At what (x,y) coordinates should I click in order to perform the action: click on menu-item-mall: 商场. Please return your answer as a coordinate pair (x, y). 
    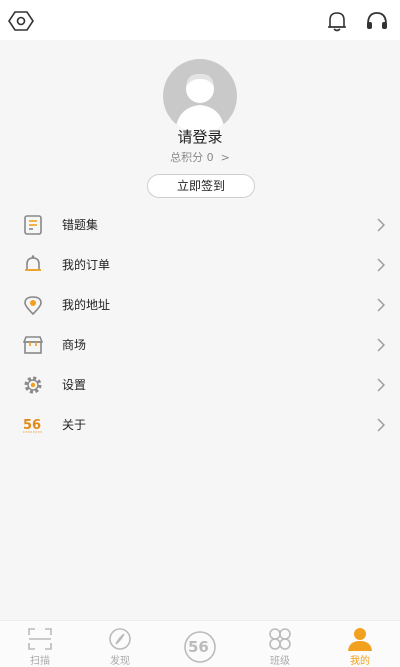
    Looking at the image, I should click on (200, 345).